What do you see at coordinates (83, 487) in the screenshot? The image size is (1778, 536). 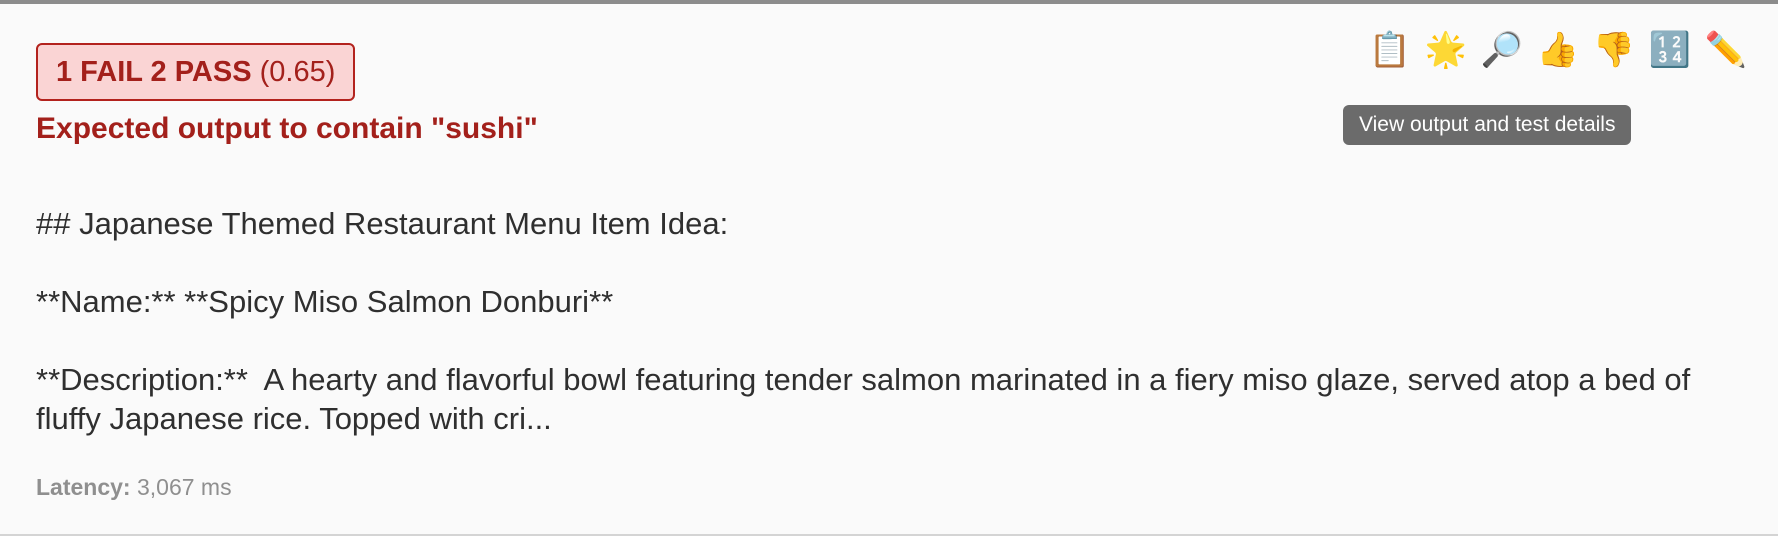 I see `latency-label: Latency:` at bounding box center [83, 487].